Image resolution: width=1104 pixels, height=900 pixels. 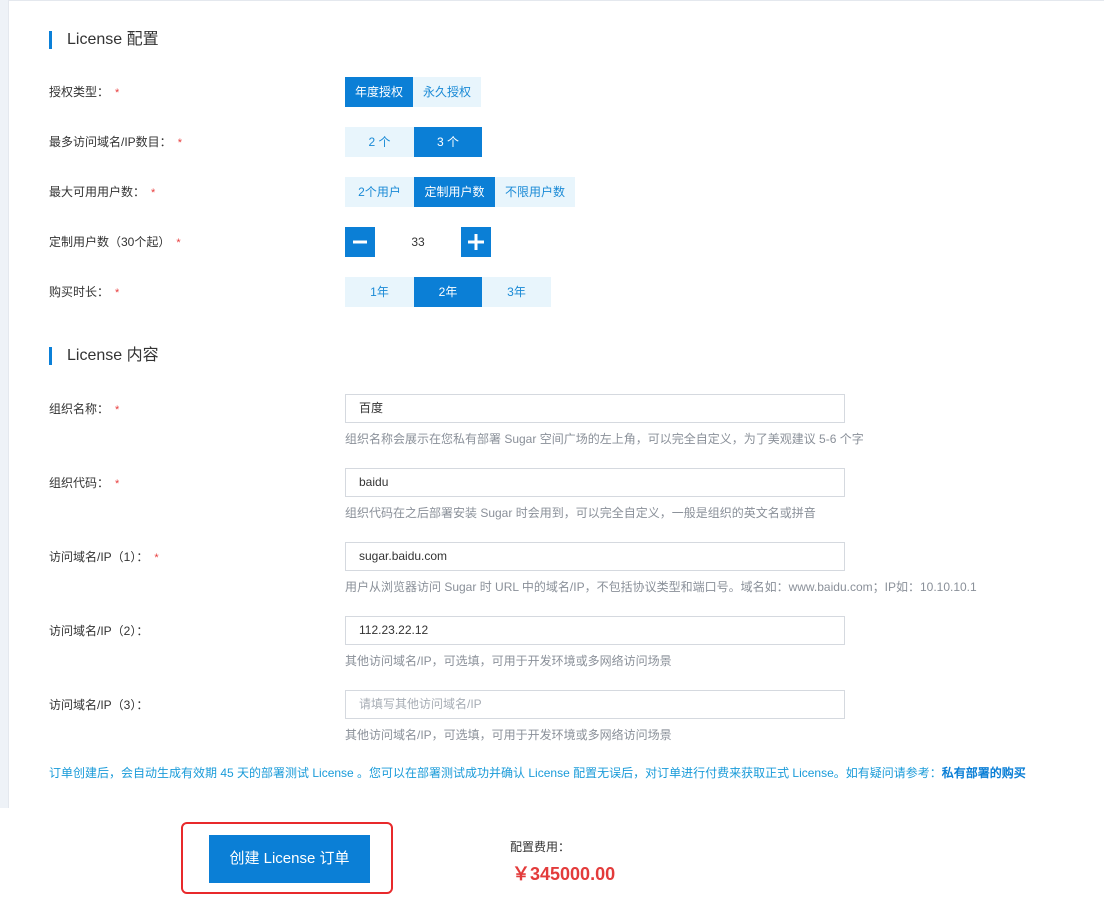 What do you see at coordinates (99, 557) in the screenshot?
I see `domain1-label-text: 访问域名/IP（1）：` at bounding box center [99, 557].